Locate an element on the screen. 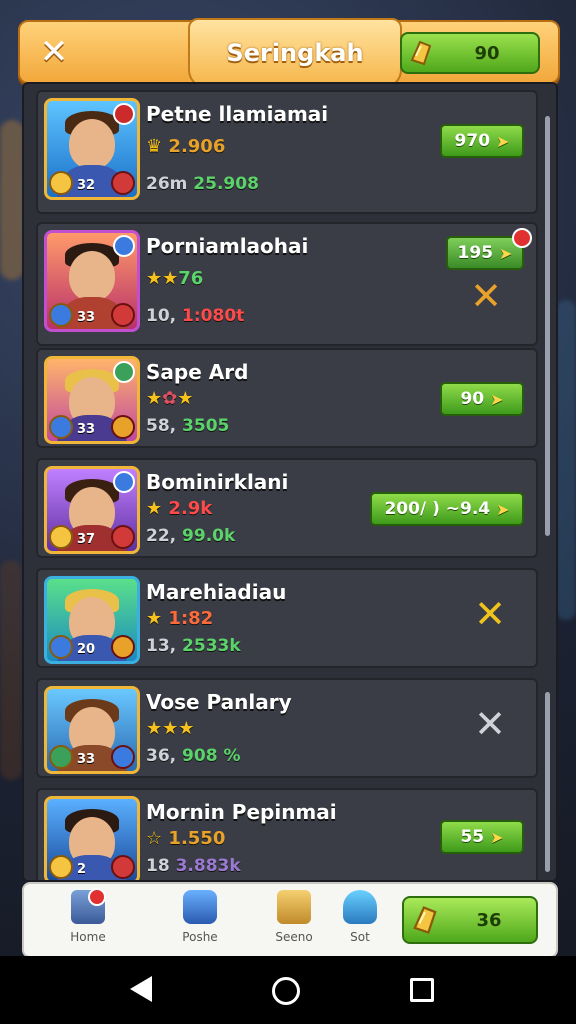 The height and width of the screenshot is (1024, 576). player-name: Marehiadiau is located at coordinates (216, 592).